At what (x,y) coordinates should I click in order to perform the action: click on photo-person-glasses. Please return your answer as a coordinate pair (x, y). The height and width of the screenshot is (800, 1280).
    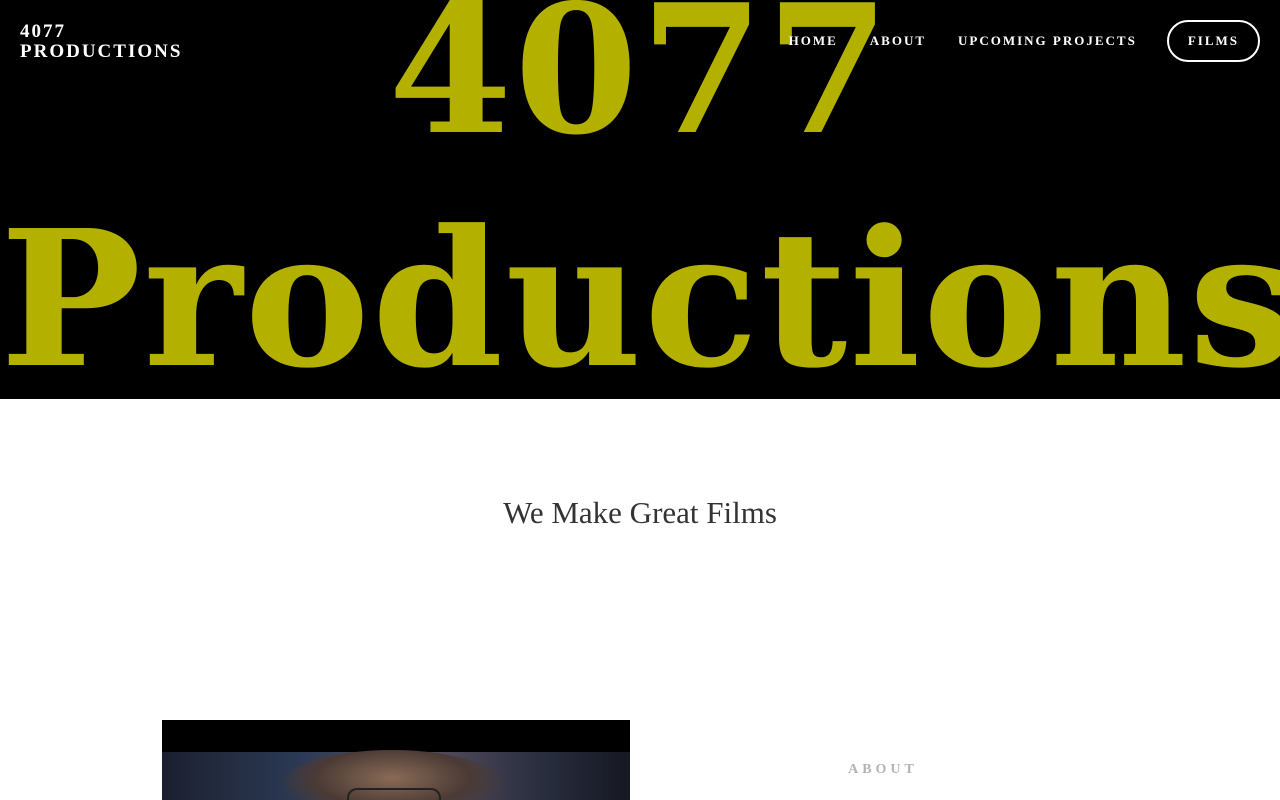
    Looking at the image, I should click on (394, 794).